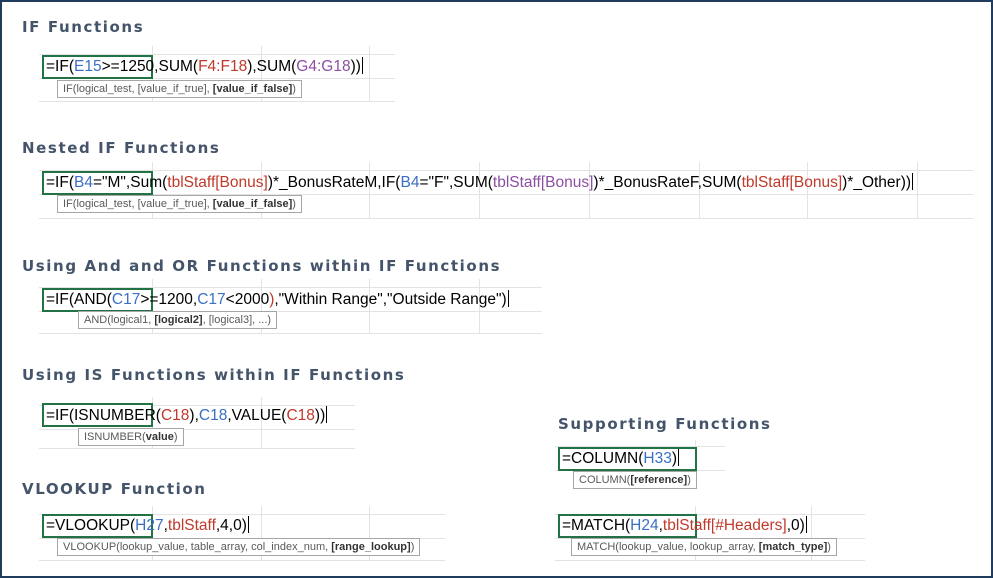 The width and height of the screenshot is (993, 578). What do you see at coordinates (191, 525) in the screenshot?
I see `formula-token: tblStaff` at bounding box center [191, 525].